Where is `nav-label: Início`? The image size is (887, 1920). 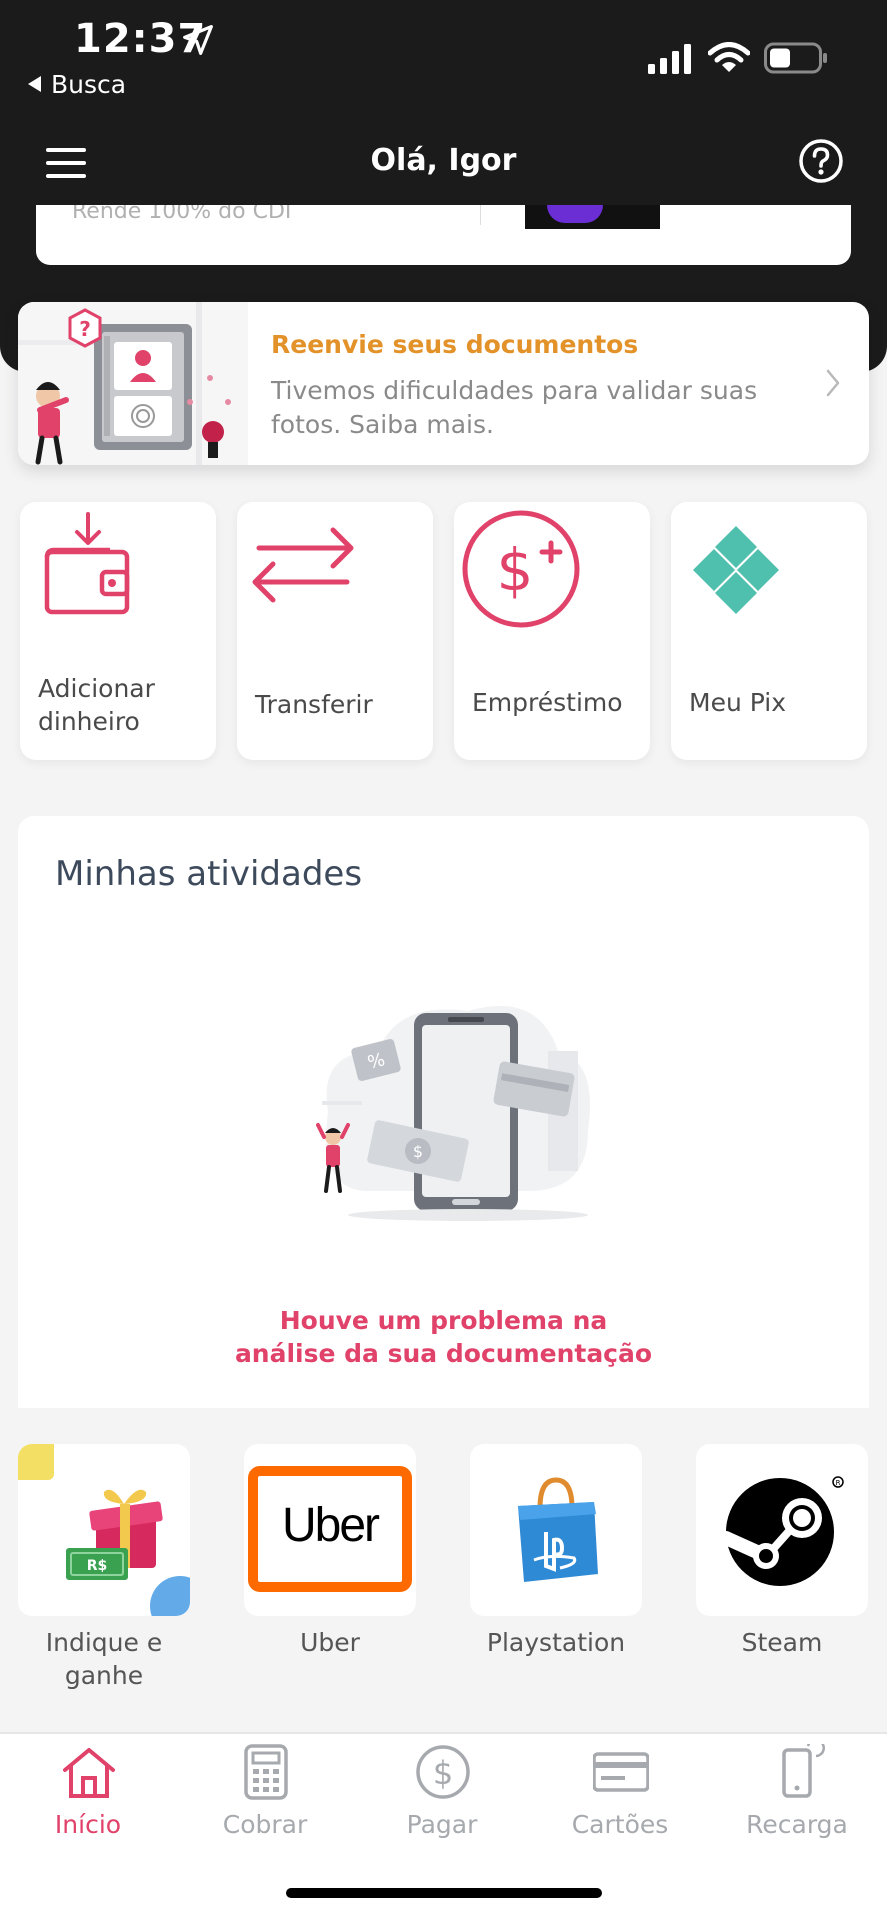
nav-label: Início is located at coordinates (88, 1824).